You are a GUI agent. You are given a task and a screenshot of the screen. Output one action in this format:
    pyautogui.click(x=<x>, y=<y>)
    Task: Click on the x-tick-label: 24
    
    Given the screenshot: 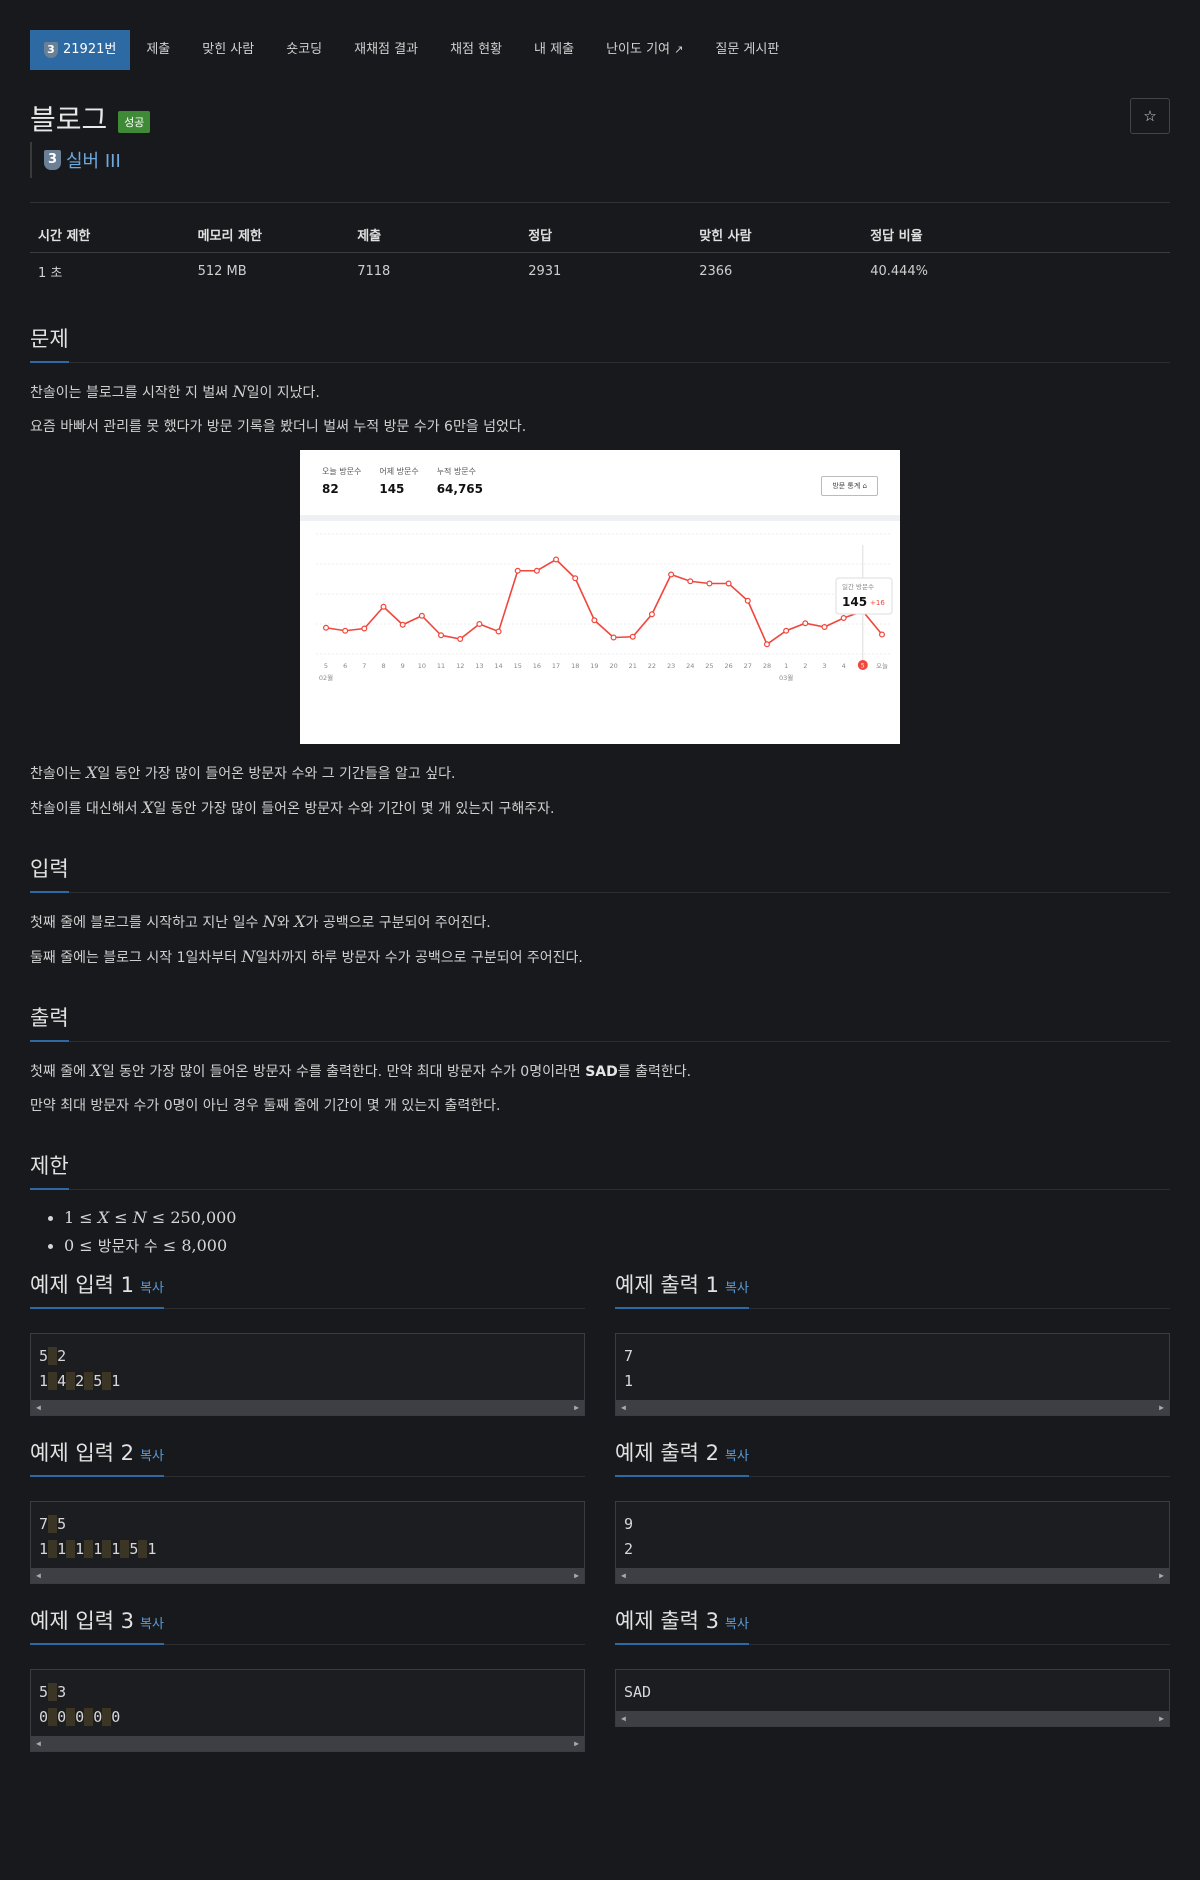 What is the action you would take?
    pyautogui.click(x=690, y=666)
    